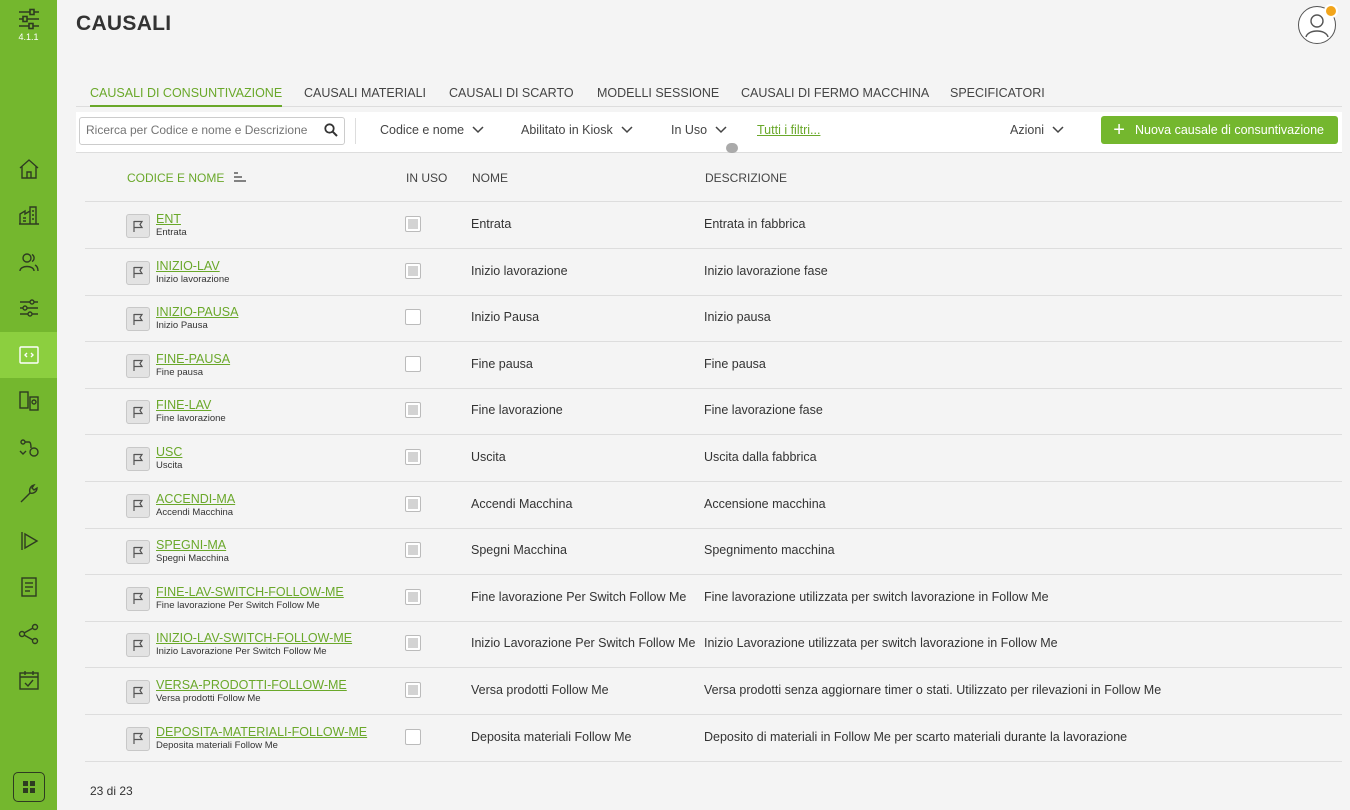  I want to click on factory-icon, so click(28, 215).